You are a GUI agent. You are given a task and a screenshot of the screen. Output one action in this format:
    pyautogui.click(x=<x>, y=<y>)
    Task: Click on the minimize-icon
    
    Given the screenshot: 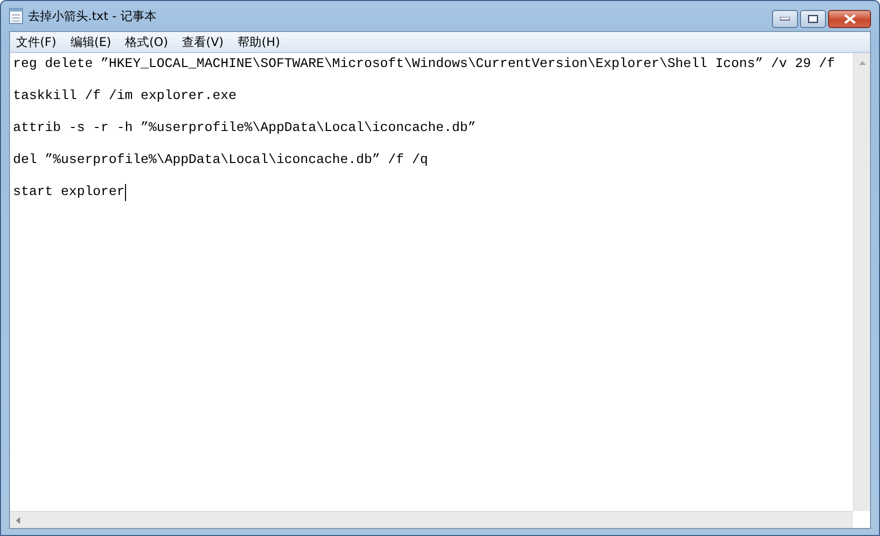 What is the action you would take?
    pyautogui.click(x=785, y=19)
    